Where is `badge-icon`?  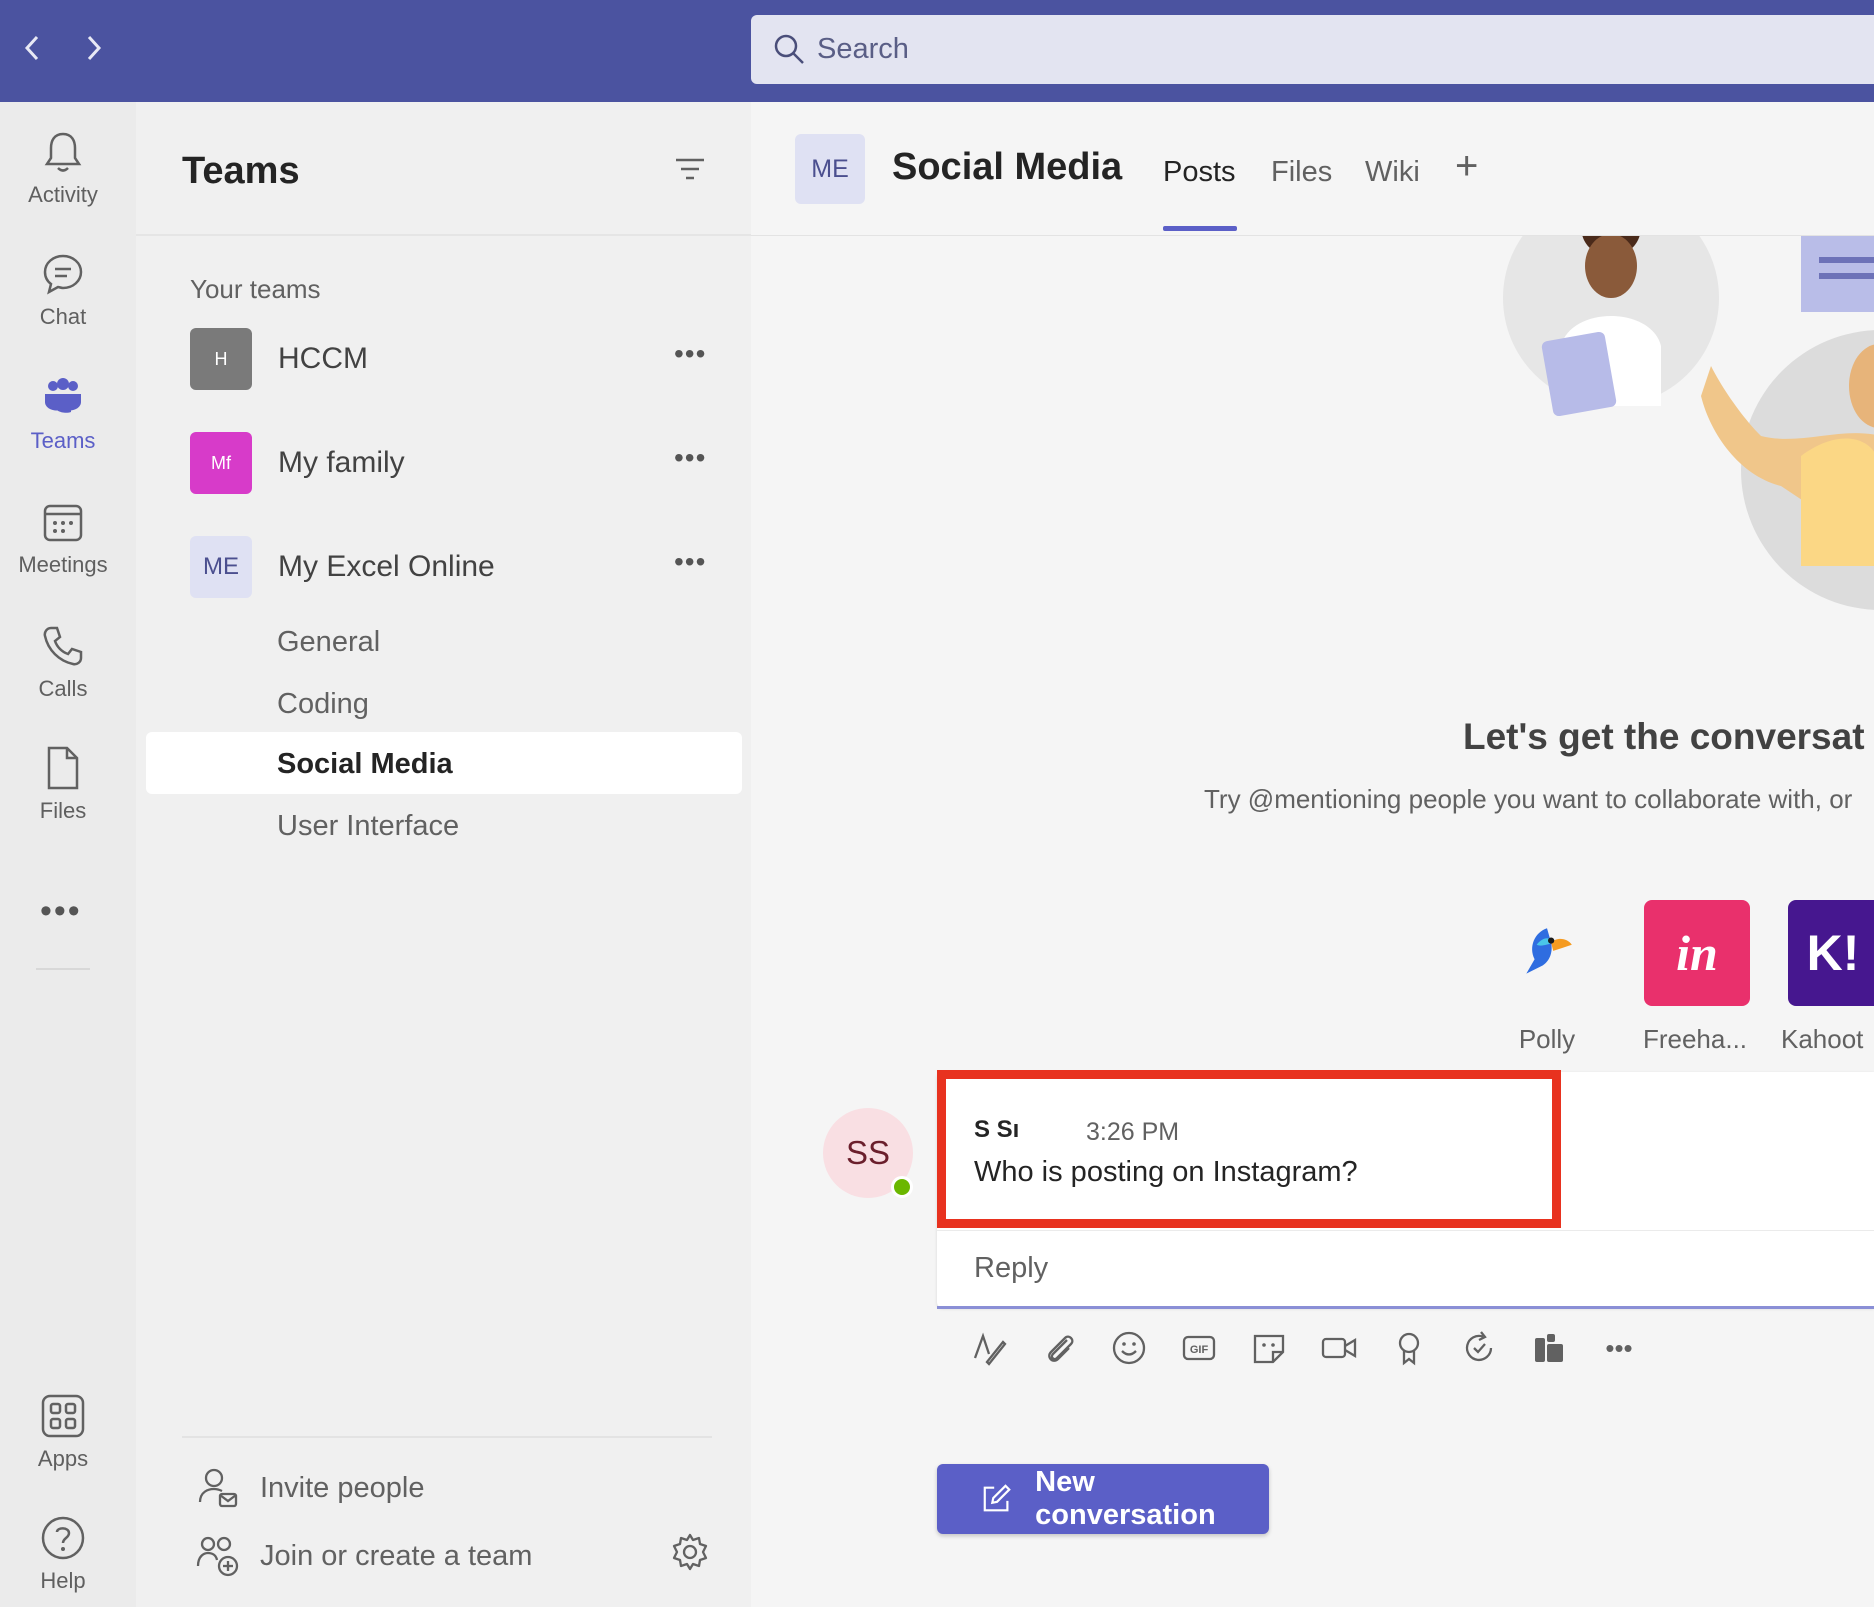 badge-icon is located at coordinates (1409, 1349).